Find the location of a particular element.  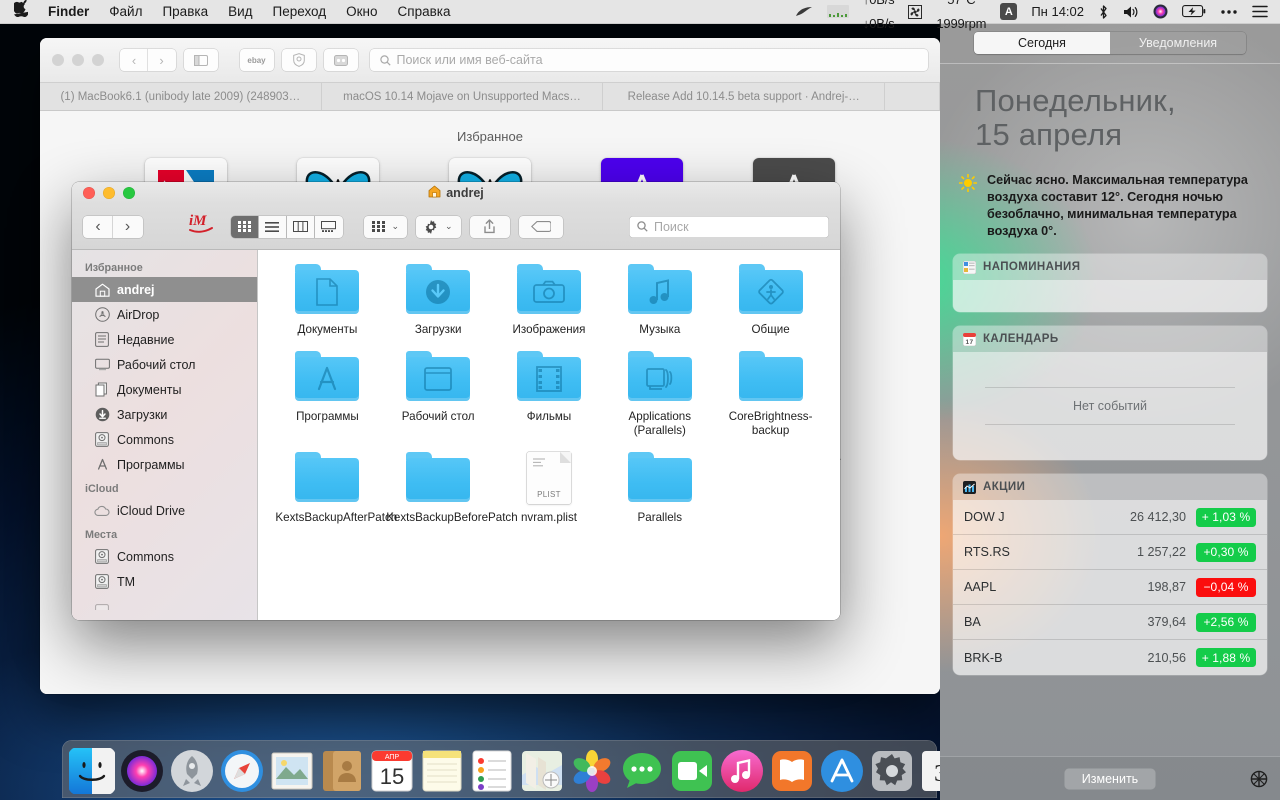

im-icon: iM is located at coordinates (202, 226).